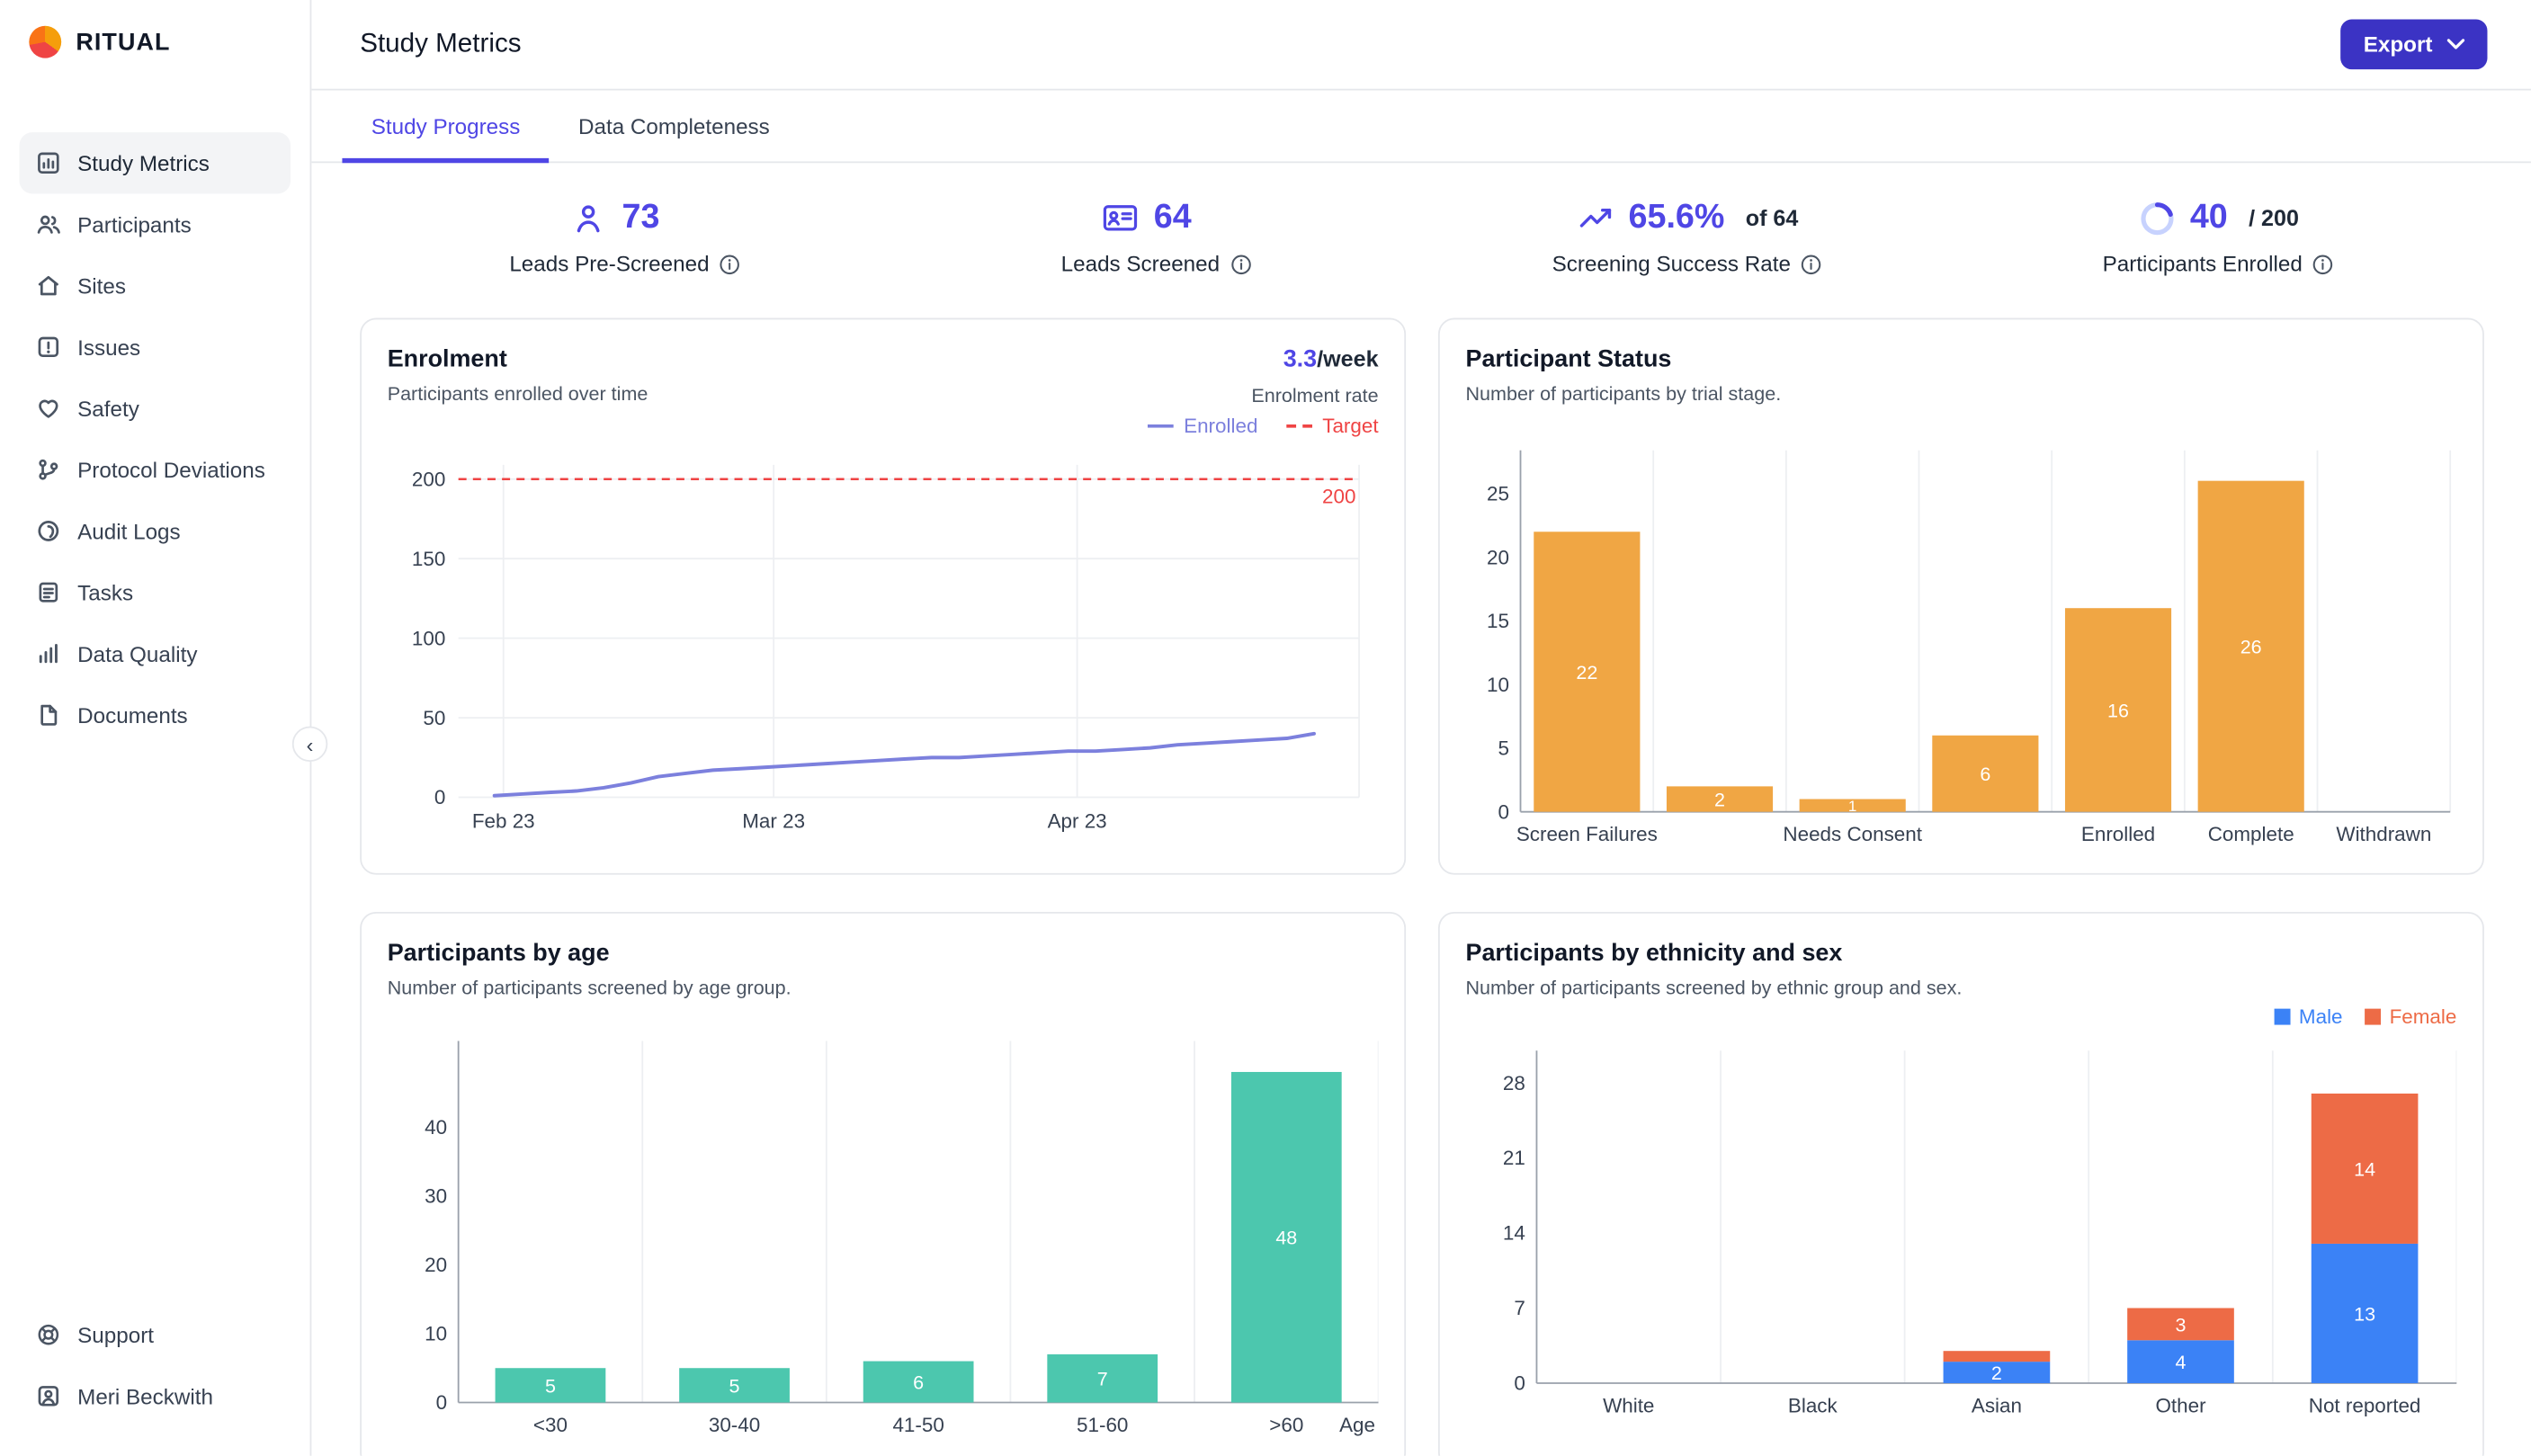  What do you see at coordinates (1853, 834) in the screenshot?
I see `svg-text: Needs Consent` at bounding box center [1853, 834].